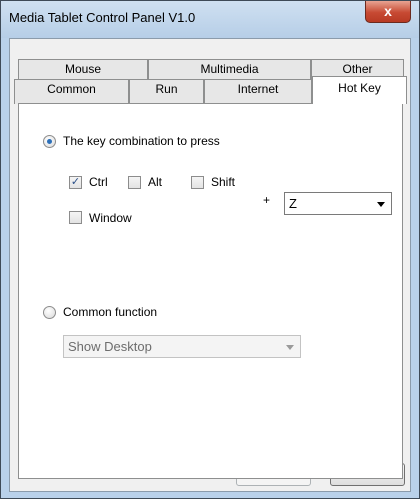  Describe the element at coordinates (71, 91) in the screenshot. I see `tab-common: Common` at that location.